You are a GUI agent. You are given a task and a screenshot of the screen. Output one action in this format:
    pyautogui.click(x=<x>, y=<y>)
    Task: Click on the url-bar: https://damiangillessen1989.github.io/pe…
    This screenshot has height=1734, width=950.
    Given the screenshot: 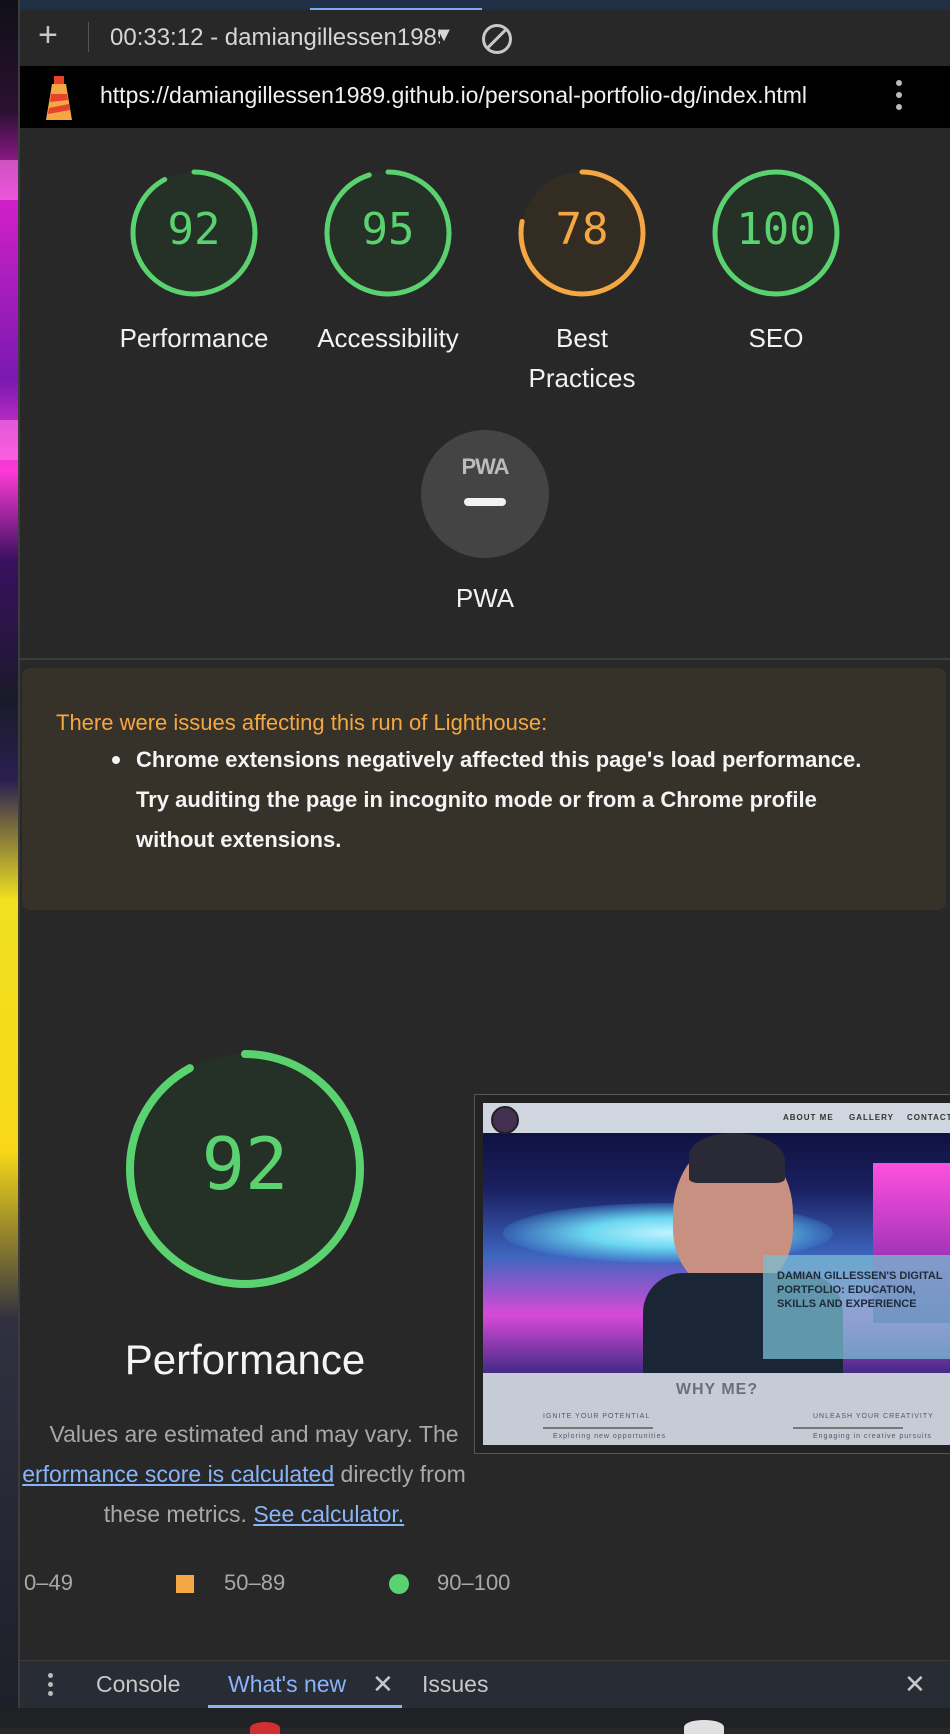 What is the action you would take?
    pyautogui.click(x=485, y=97)
    